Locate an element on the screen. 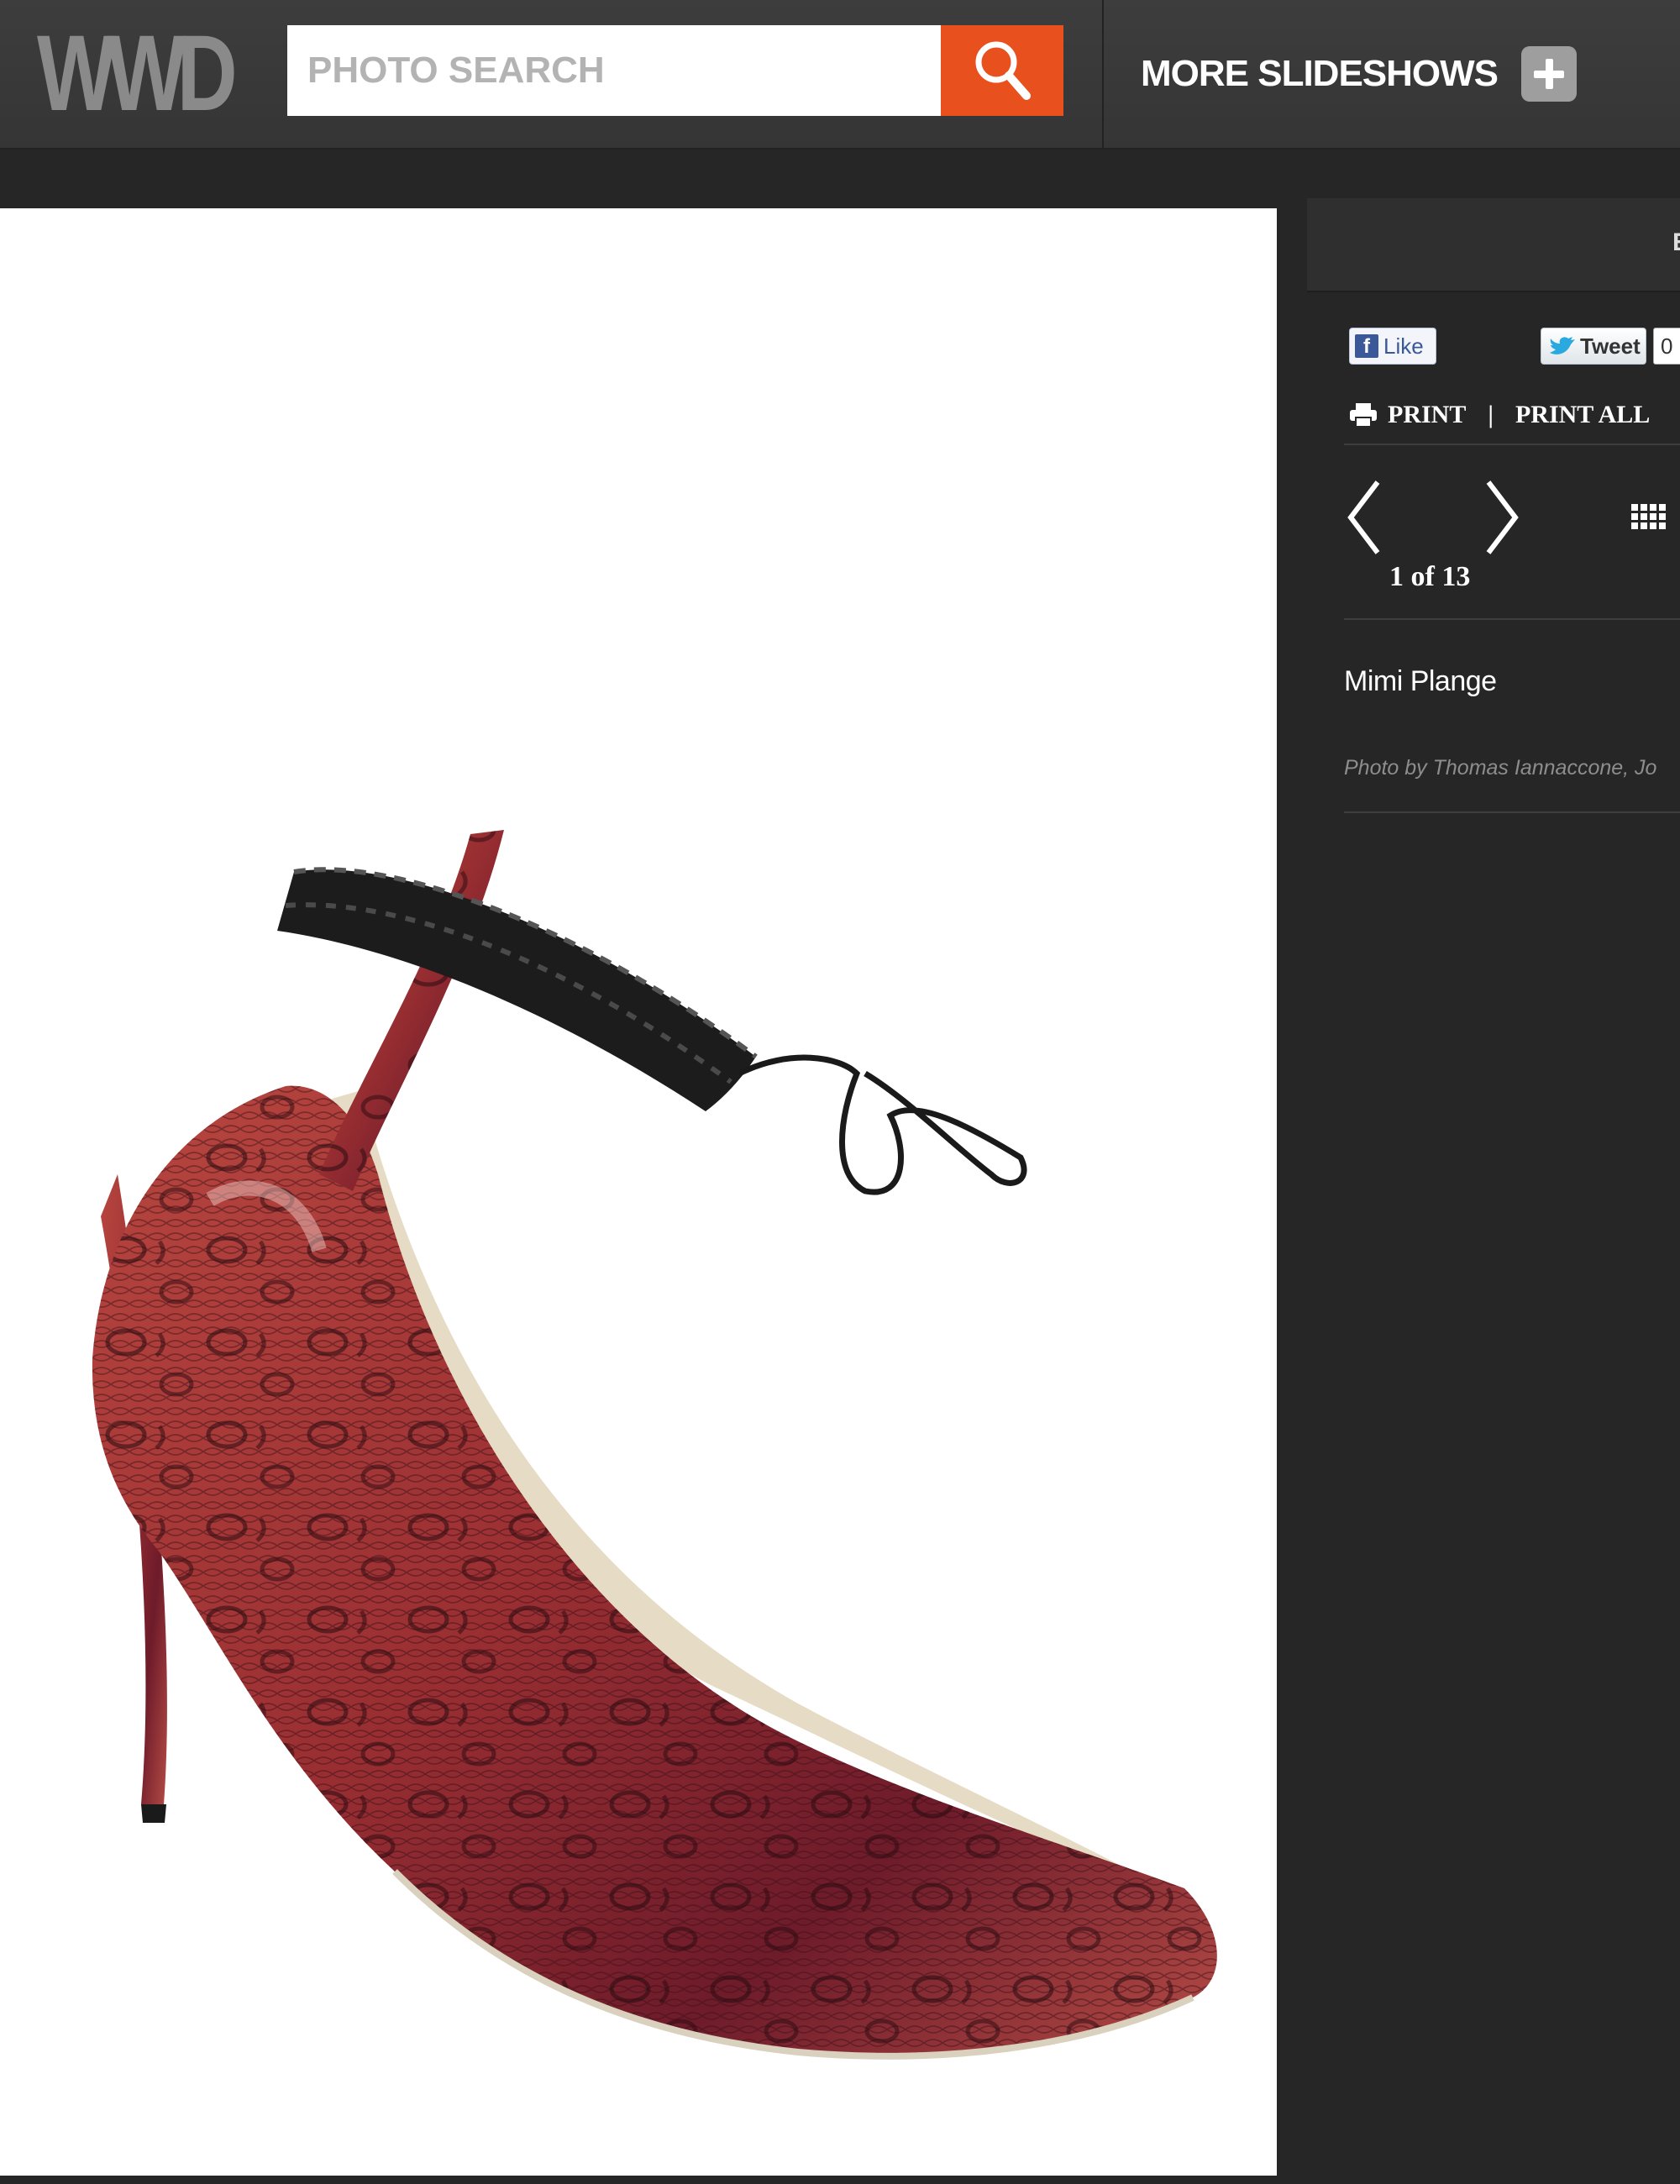  slide-title: Mimi Plange is located at coordinates (1420, 681).